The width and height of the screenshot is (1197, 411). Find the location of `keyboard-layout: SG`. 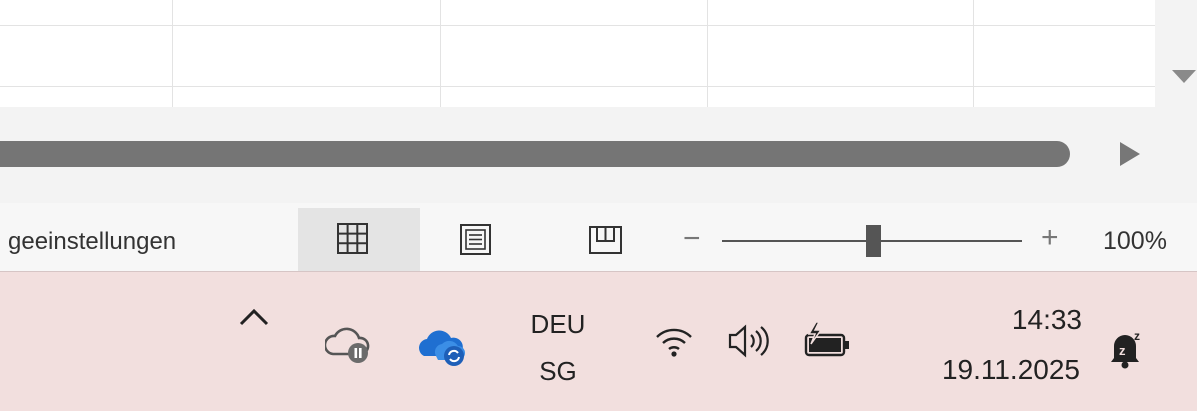

keyboard-layout: SG is located at coordinates (558, 371).